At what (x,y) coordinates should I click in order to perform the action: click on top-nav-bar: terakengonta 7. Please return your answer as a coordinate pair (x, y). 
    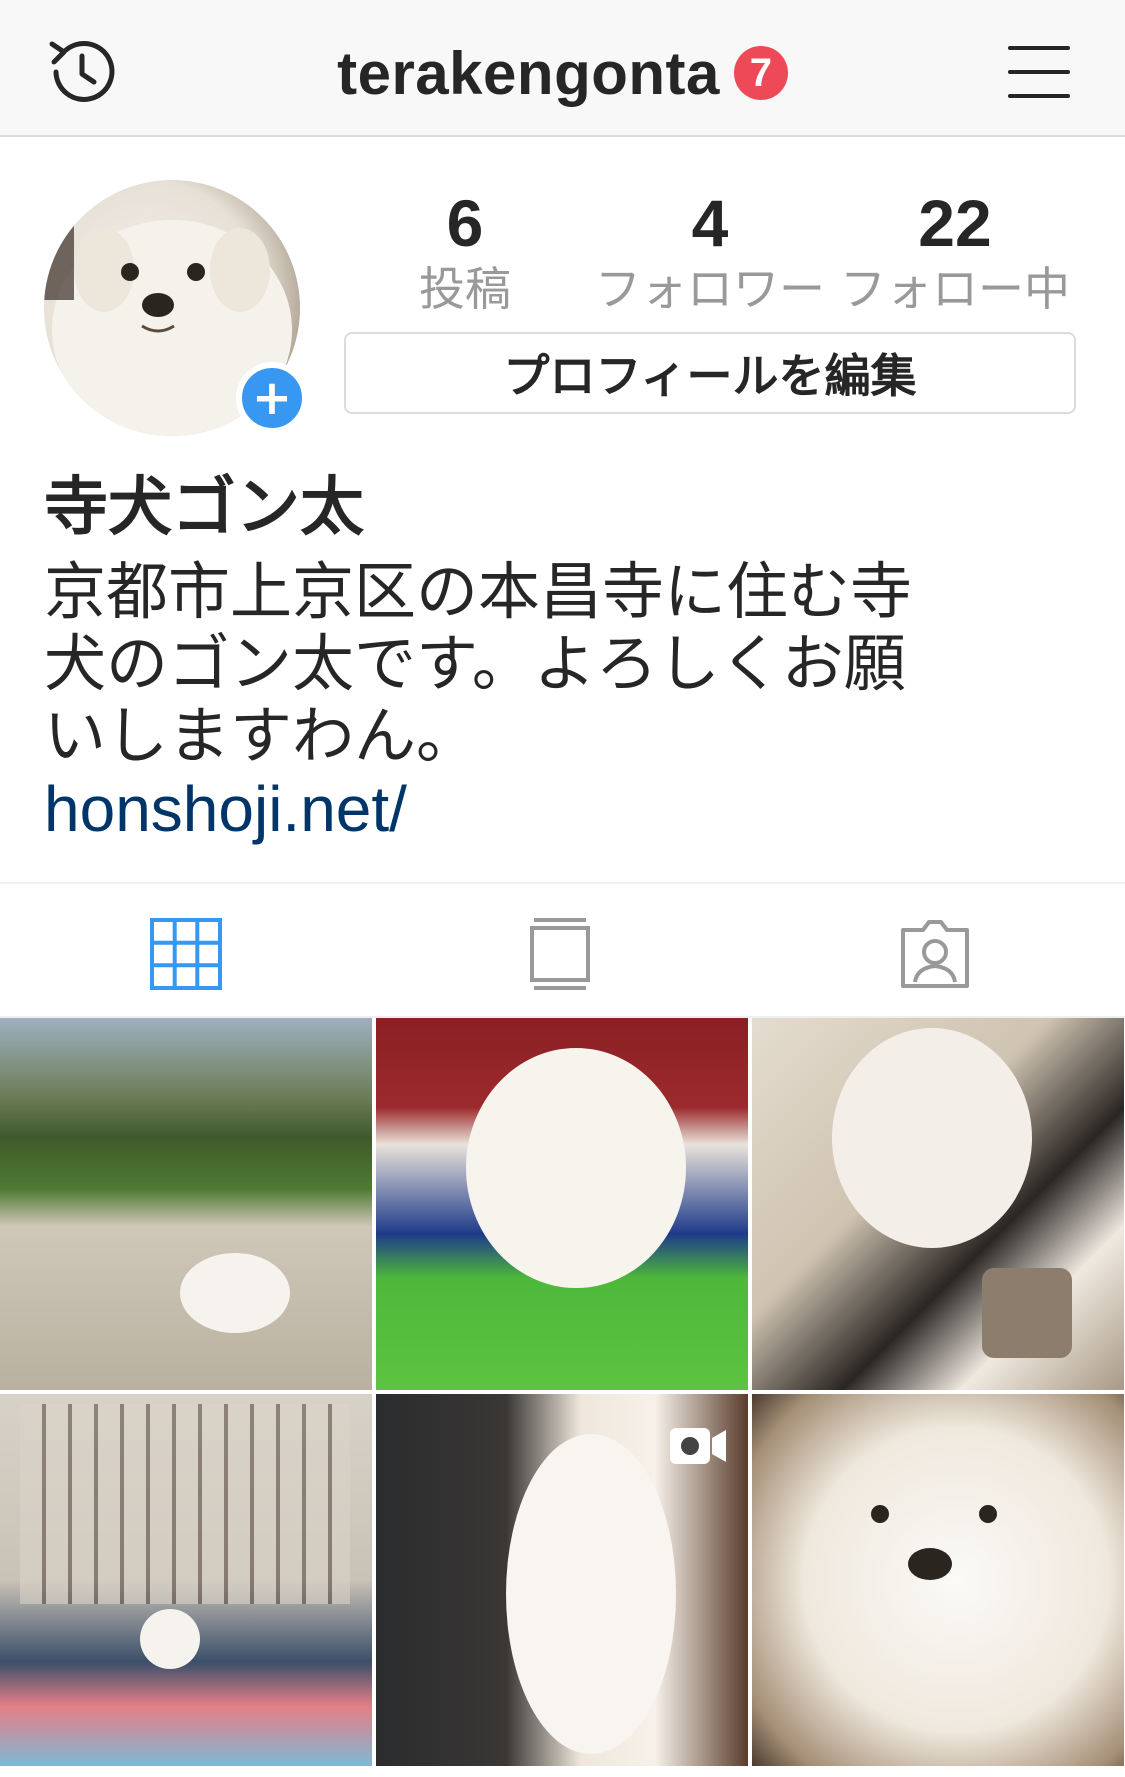
    Looking at the image, I should click on (562, 68).